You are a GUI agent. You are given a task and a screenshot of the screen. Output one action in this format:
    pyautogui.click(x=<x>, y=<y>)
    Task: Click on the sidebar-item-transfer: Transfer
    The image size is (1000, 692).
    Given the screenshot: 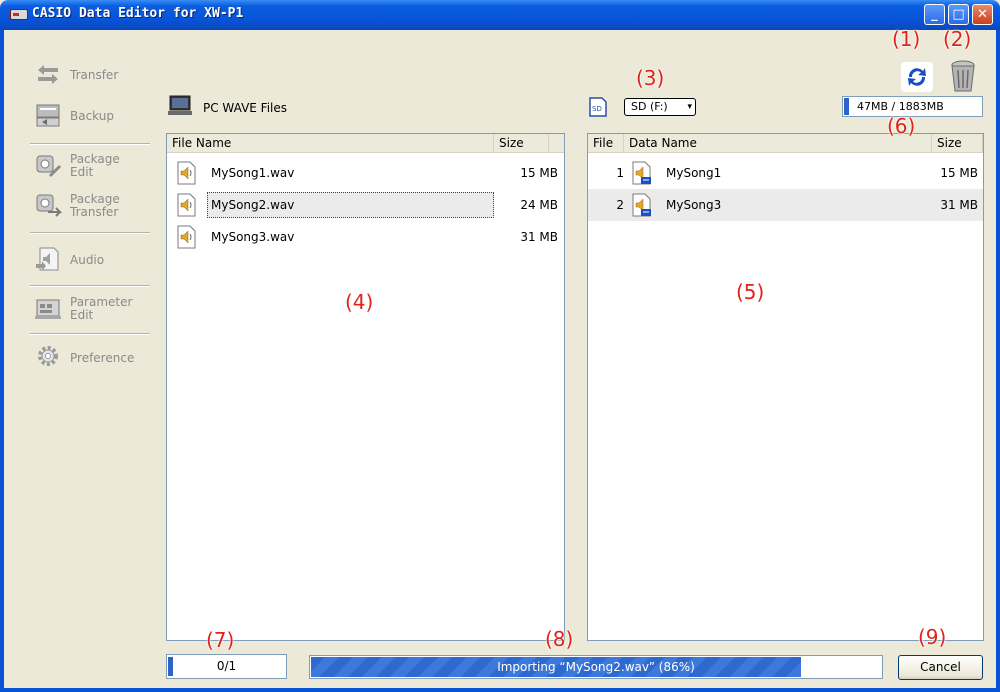 What is the action you would take?
    pyautogui.click(x=90, y=75)
    